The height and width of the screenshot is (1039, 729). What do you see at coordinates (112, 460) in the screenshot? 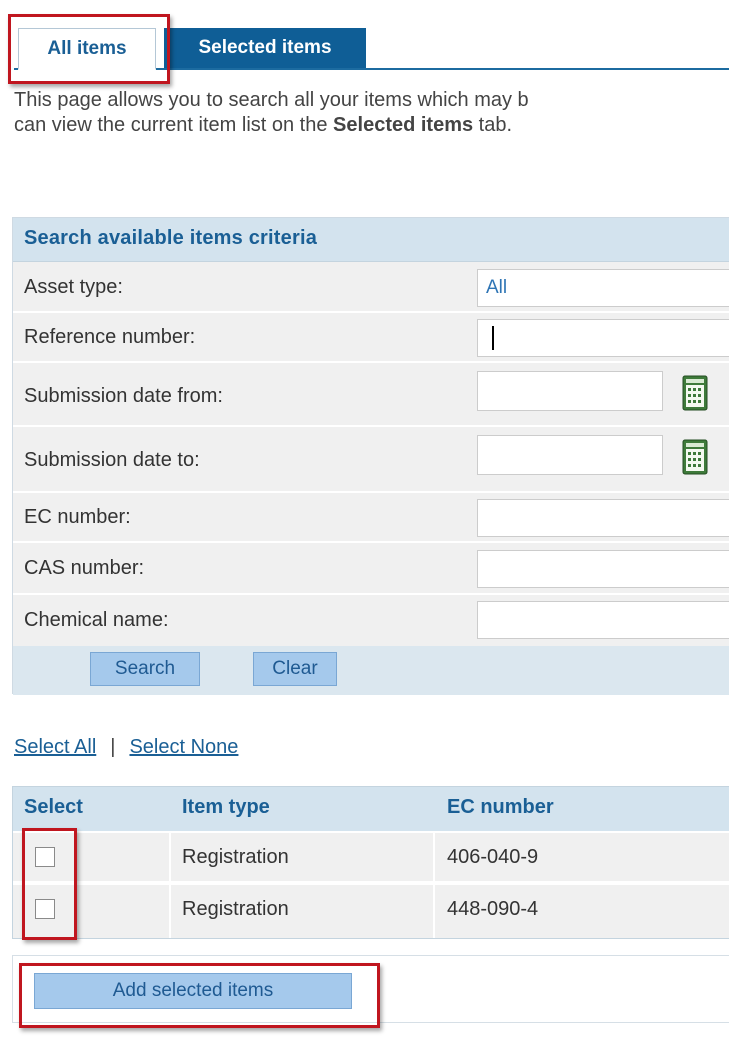
I see `submission-to-label: Submission date to:` at bounding box center [112, 460].